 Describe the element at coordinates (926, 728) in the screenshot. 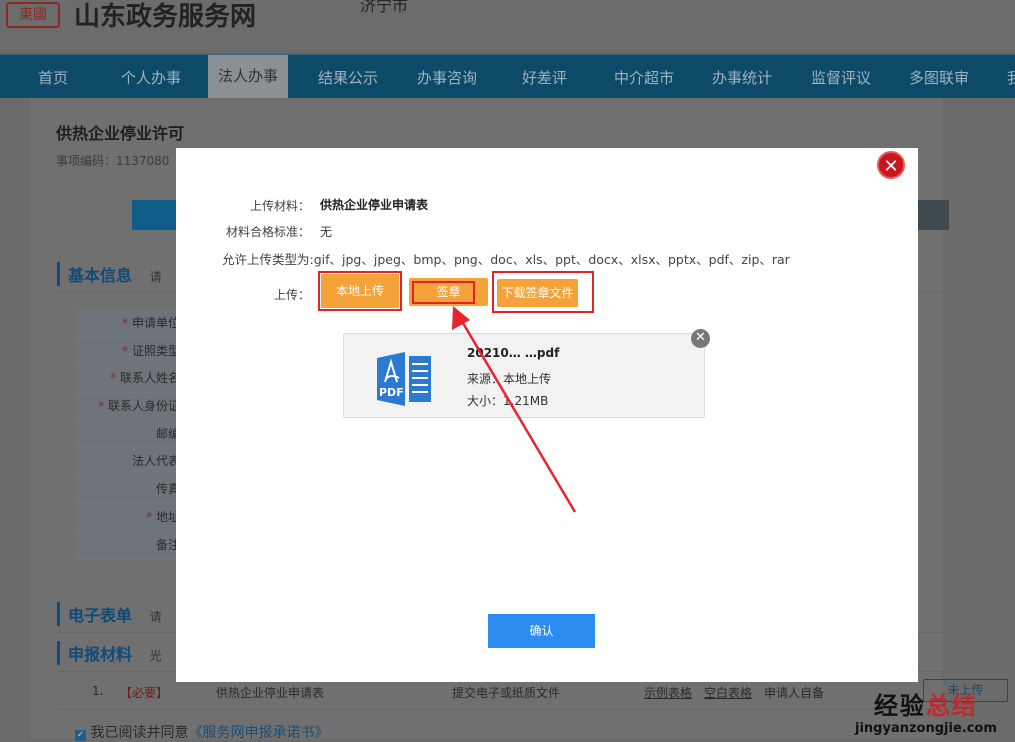

I see `watermark-url: jingyanzongjie.com` at that location.